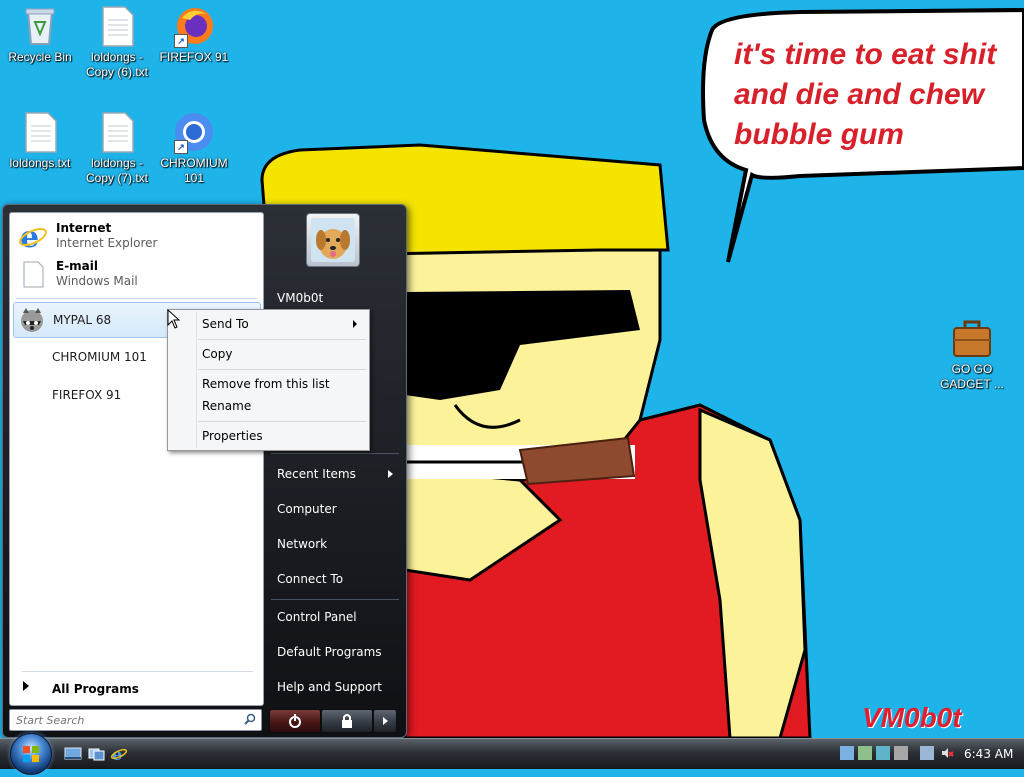  I want to click on context-item-rename: Rename, so click(268, 406).